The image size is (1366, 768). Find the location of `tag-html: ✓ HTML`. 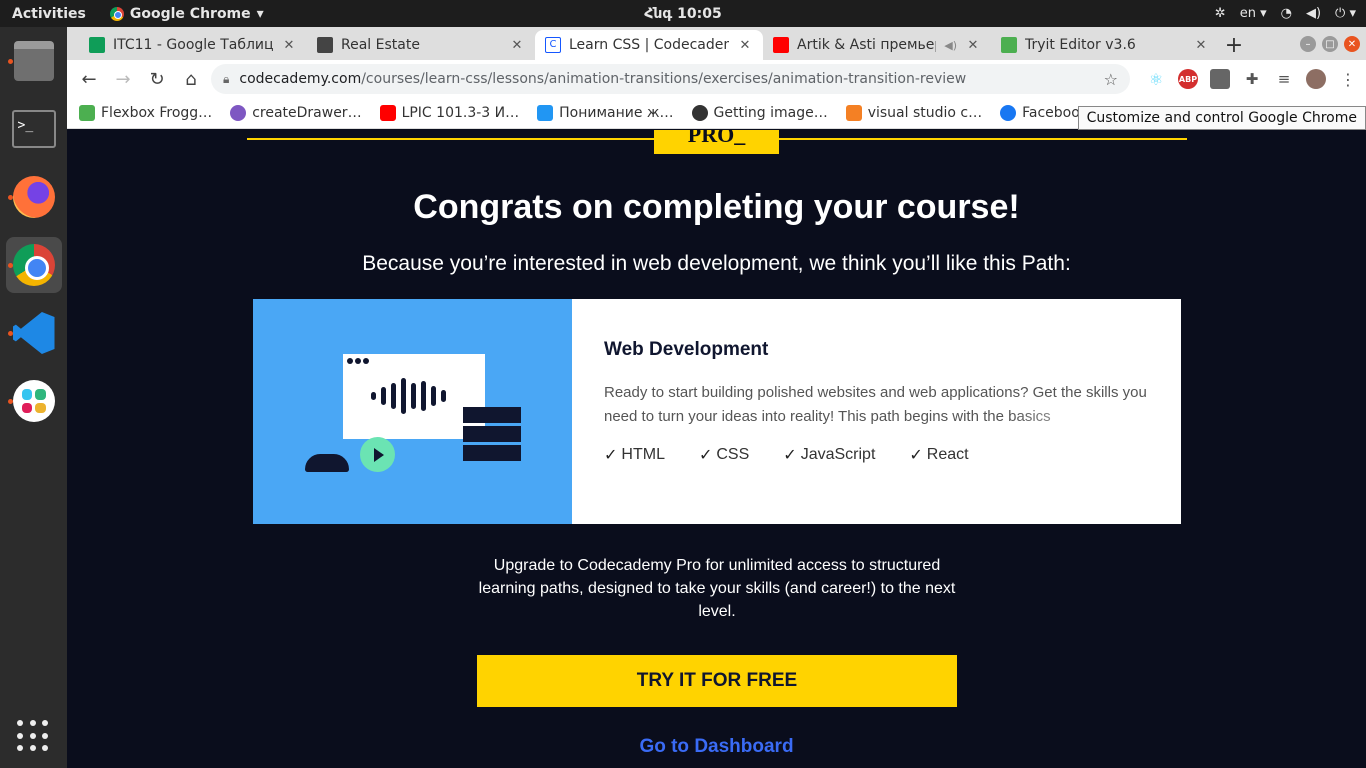

tag-html: ✓ HTML is located at coordinates (634, 455).